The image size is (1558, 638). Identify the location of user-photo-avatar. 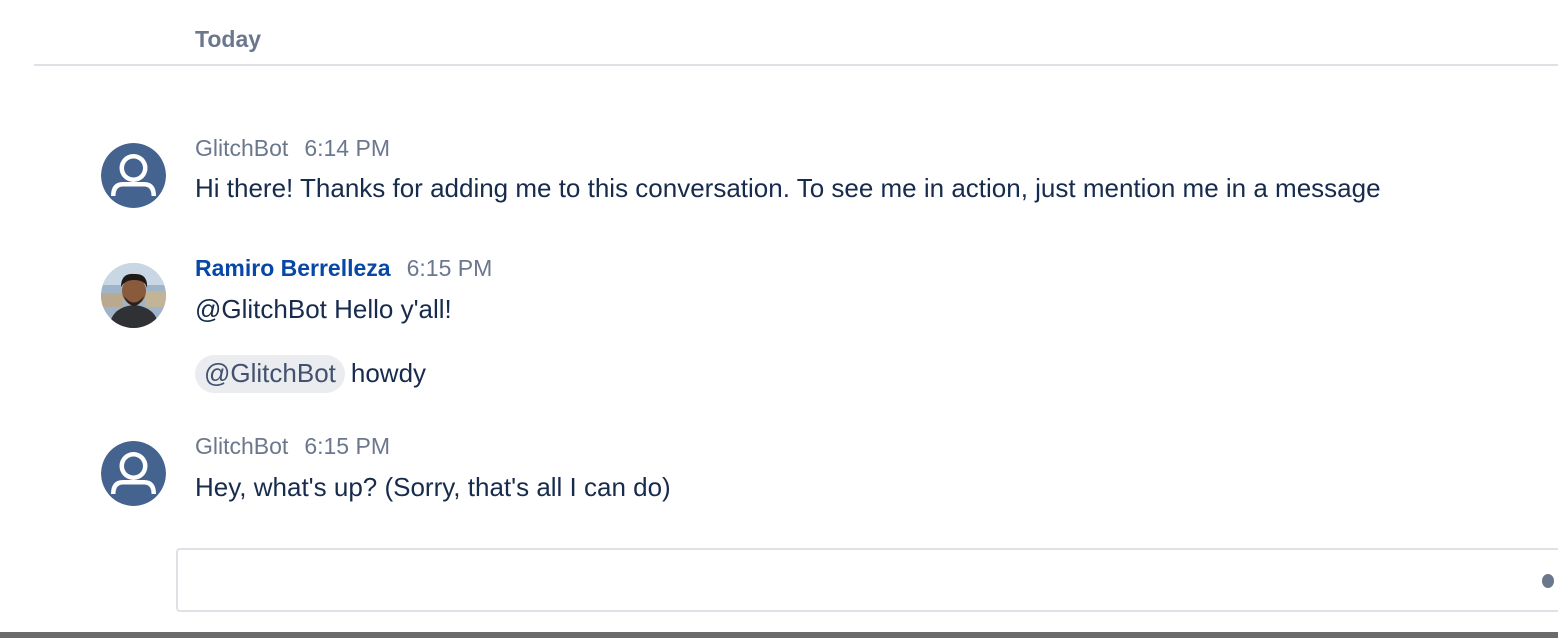
(133, 295).